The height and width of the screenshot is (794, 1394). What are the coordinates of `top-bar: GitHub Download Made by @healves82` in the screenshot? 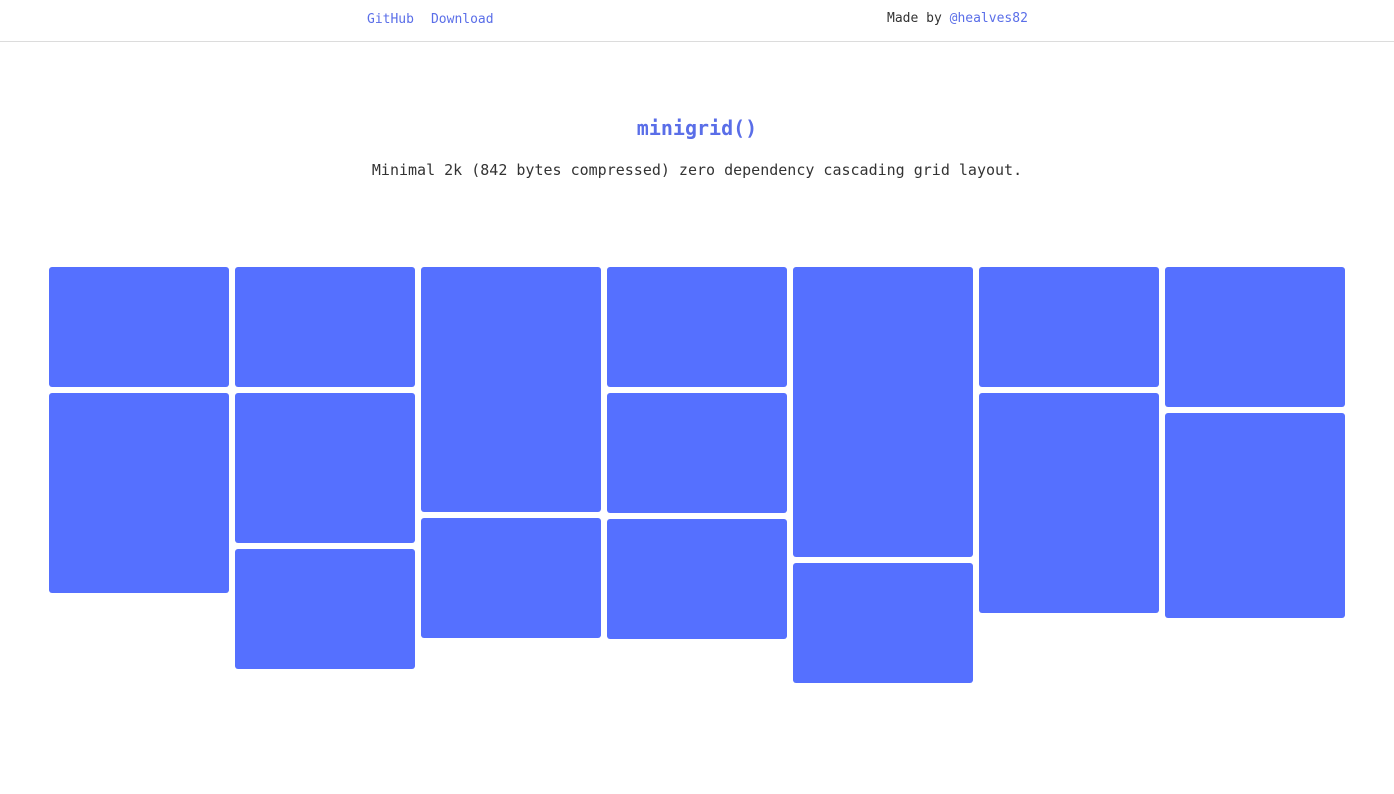 It's located at (697, 21).